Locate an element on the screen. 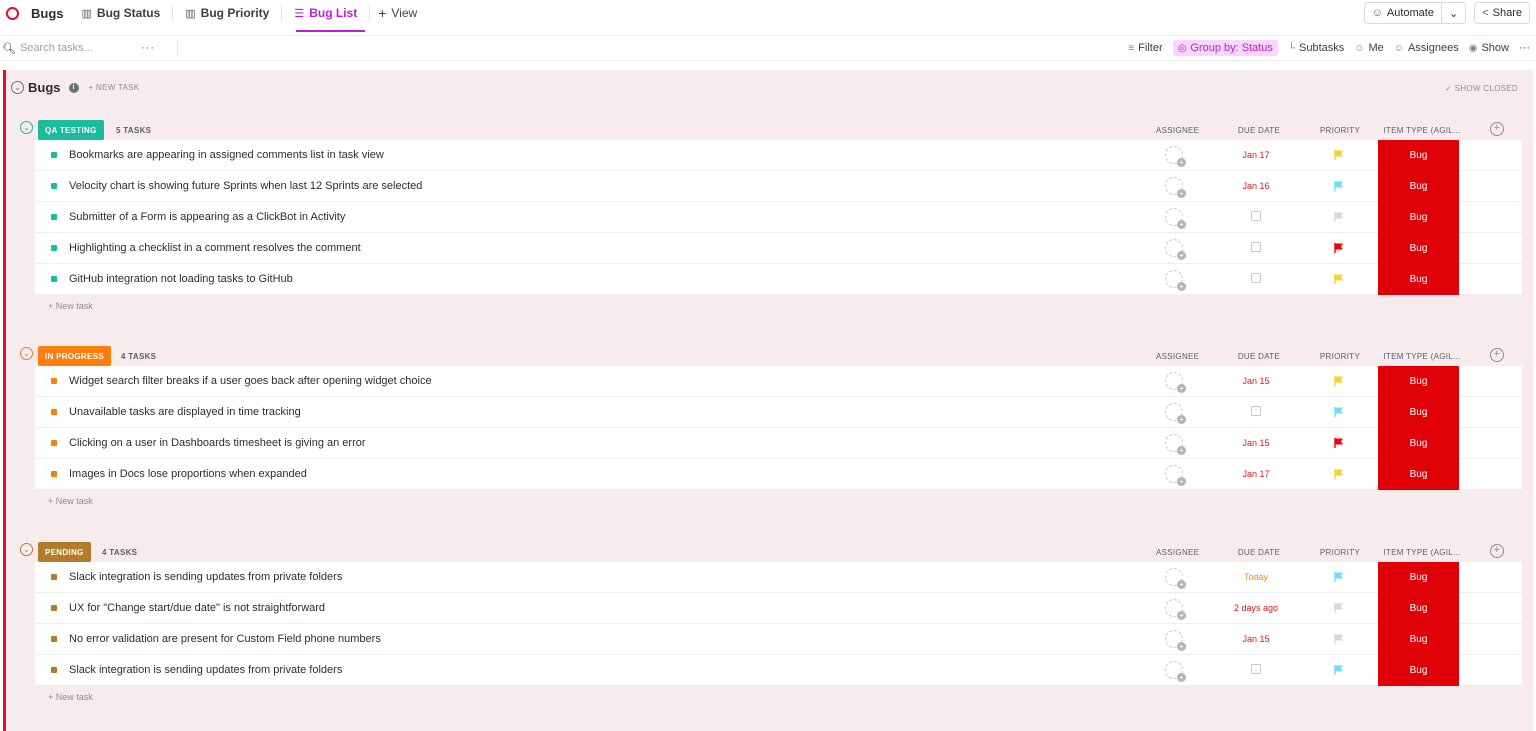  more-icon: ··· is located at coordinates (148, 48).